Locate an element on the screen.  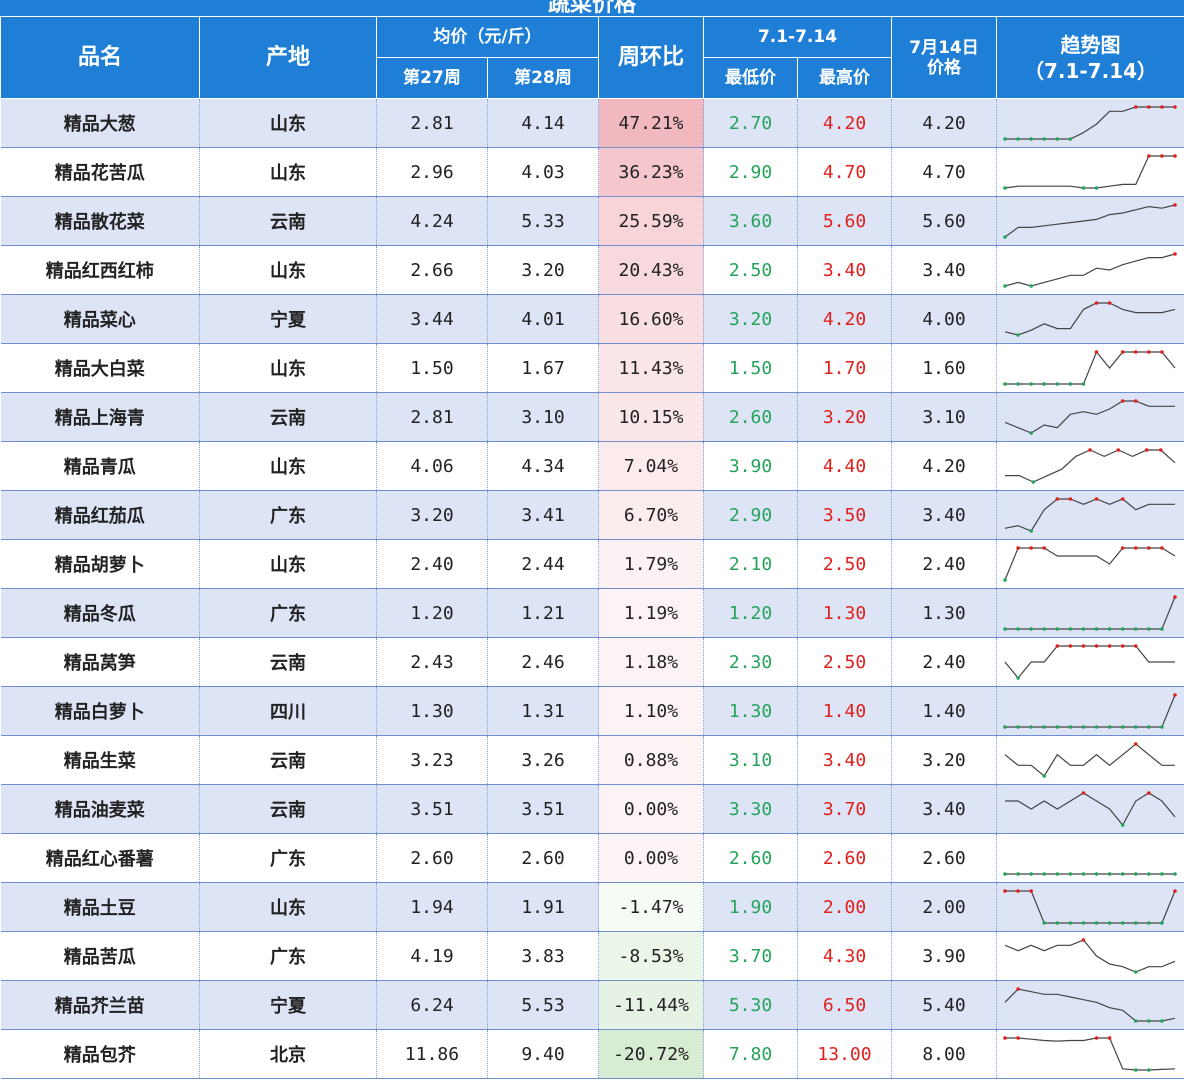
cell-week27: 3.23 is located at coordinates (432, 760).